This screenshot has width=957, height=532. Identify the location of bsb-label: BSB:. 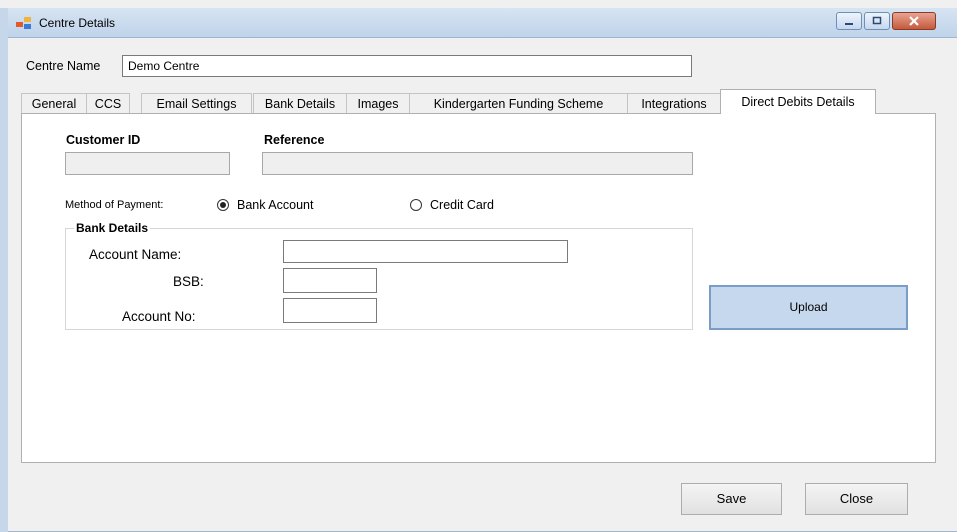
(188, 281).